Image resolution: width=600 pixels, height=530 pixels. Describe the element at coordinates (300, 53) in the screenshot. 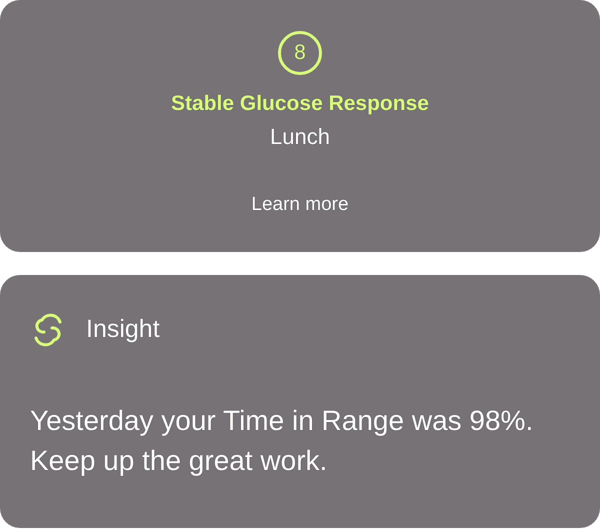

I see `score-badge: 8` at that location.